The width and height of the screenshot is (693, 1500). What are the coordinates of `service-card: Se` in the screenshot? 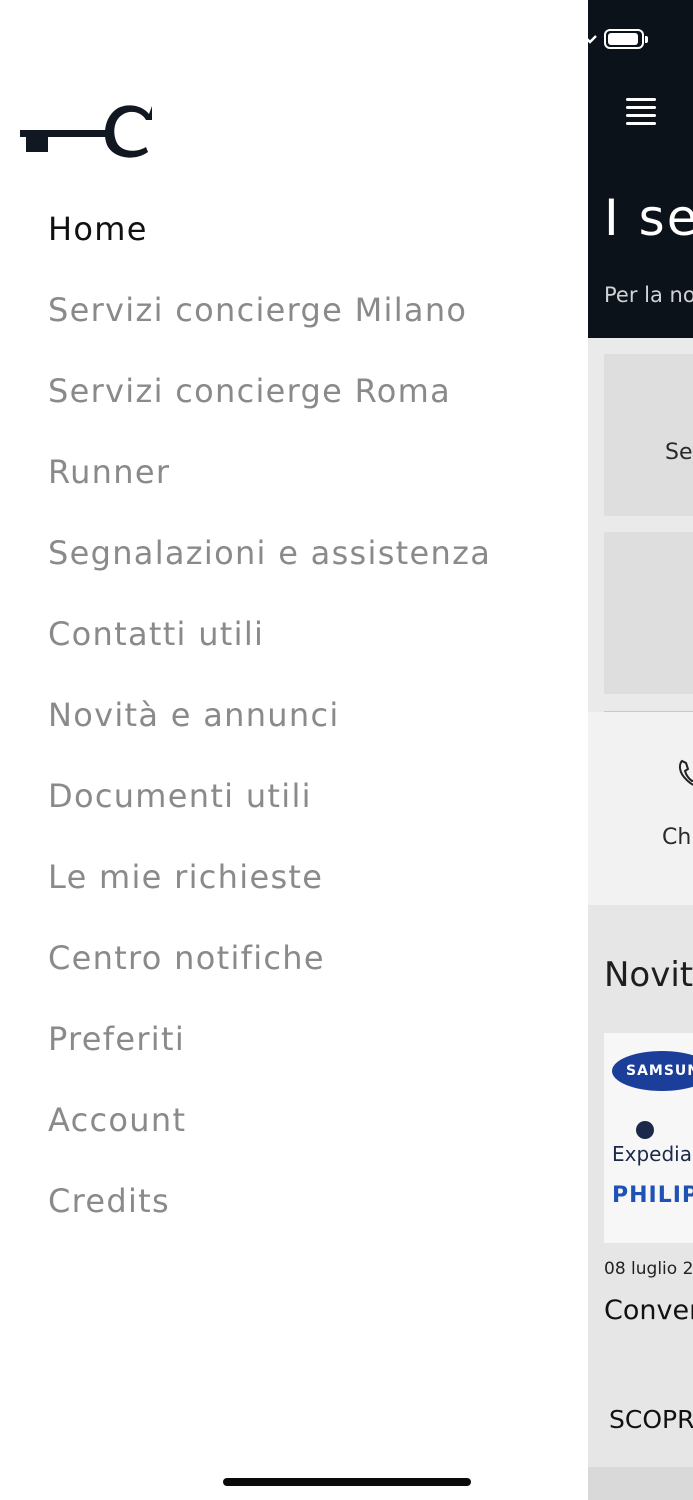 It's located at (648, 435).